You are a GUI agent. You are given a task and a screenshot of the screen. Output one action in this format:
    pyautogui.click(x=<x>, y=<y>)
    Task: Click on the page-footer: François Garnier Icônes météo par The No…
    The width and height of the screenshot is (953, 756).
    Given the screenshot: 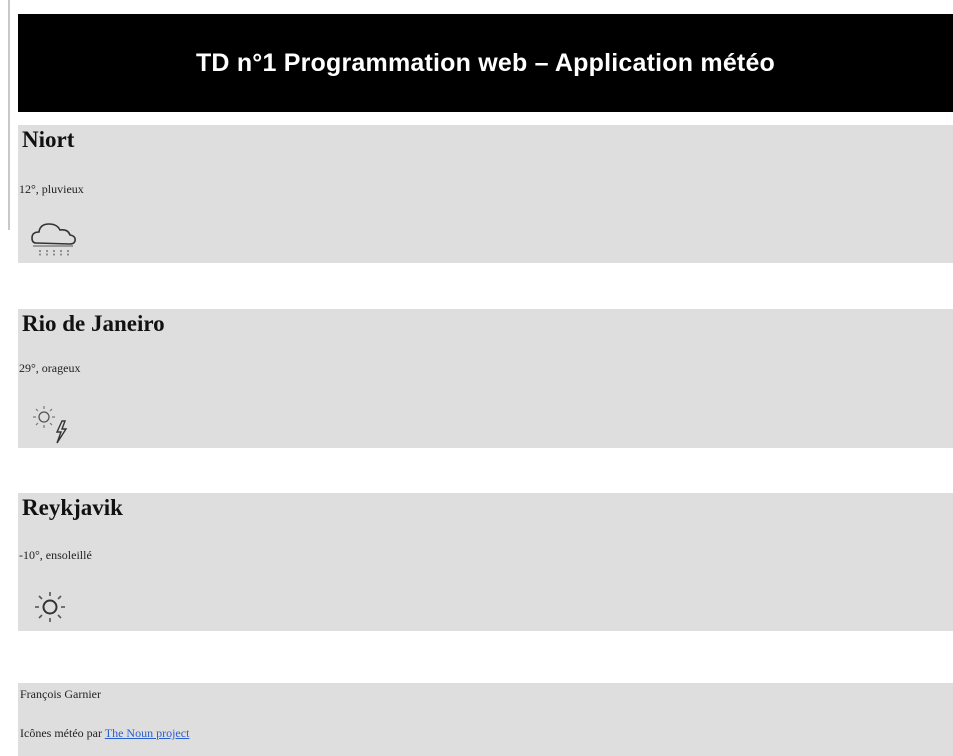 What is the action you would take?
    pyautogui.click(x=485, y=719)
    